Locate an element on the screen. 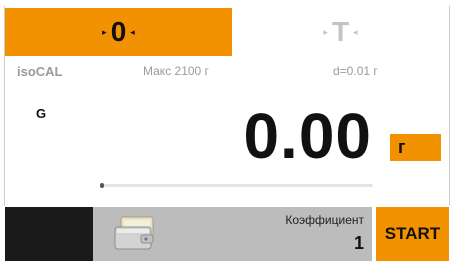  readability-label: d=0.01 г is located at coordinates (355, 71).